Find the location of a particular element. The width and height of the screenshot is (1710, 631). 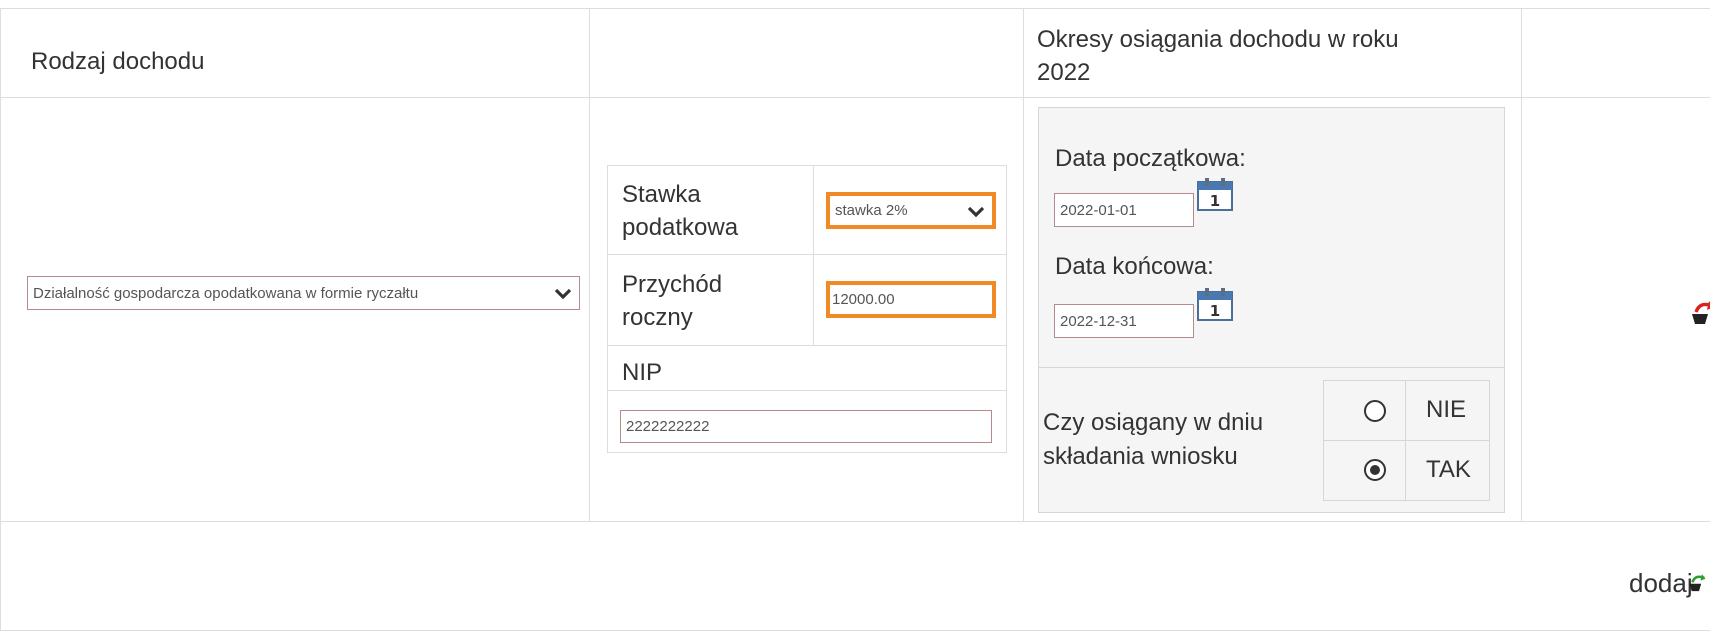

tax-rate-select-value: stawka 2% is located at coordinates (871, 210).